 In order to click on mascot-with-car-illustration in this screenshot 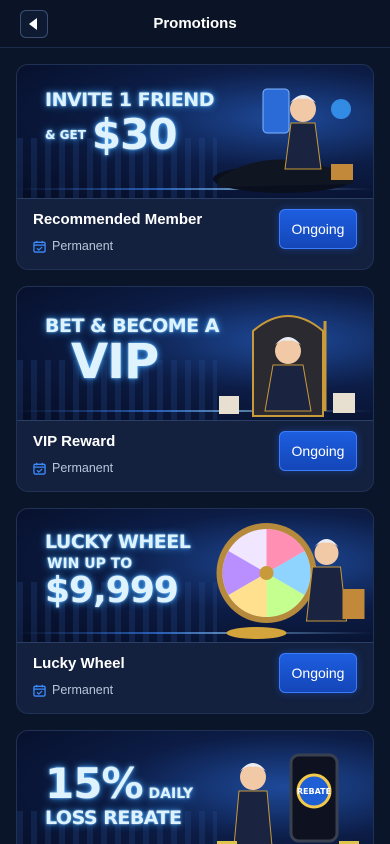, I will do `click(283, 140)`.